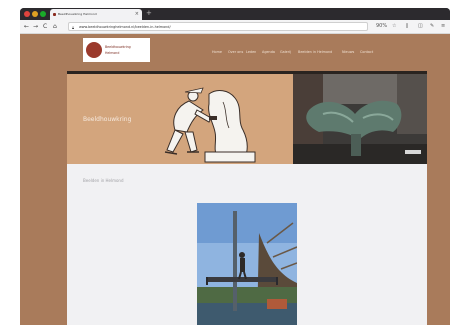  What do you see at coordinates (251, 52) in the screenshot?
I see `nav-item-leden: Leden` at bounding box center [251, 52].